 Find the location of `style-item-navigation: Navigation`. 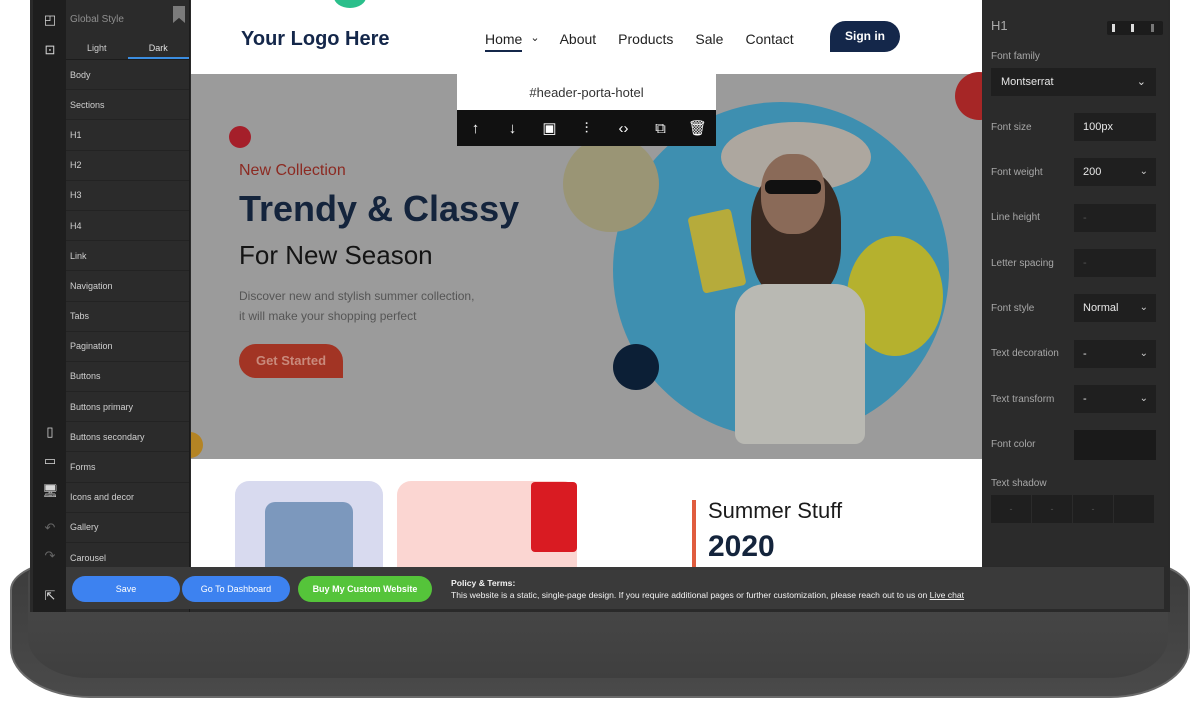

style-item-navigation: Navigation is located at coordinates (127, 286).